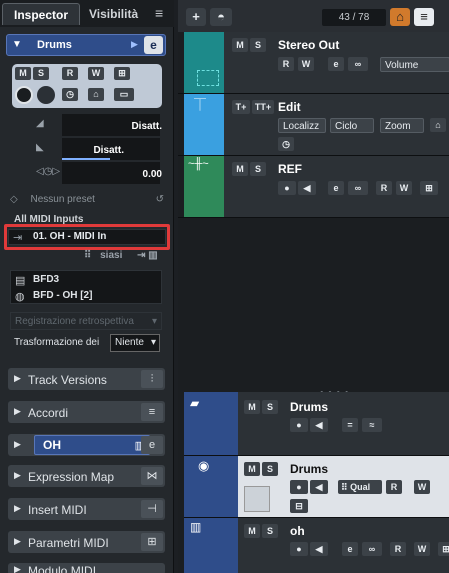 The width and height of the screenshot is (449, 573). I want to click on volume-row: ◢ Disatt., so click(87, 126).